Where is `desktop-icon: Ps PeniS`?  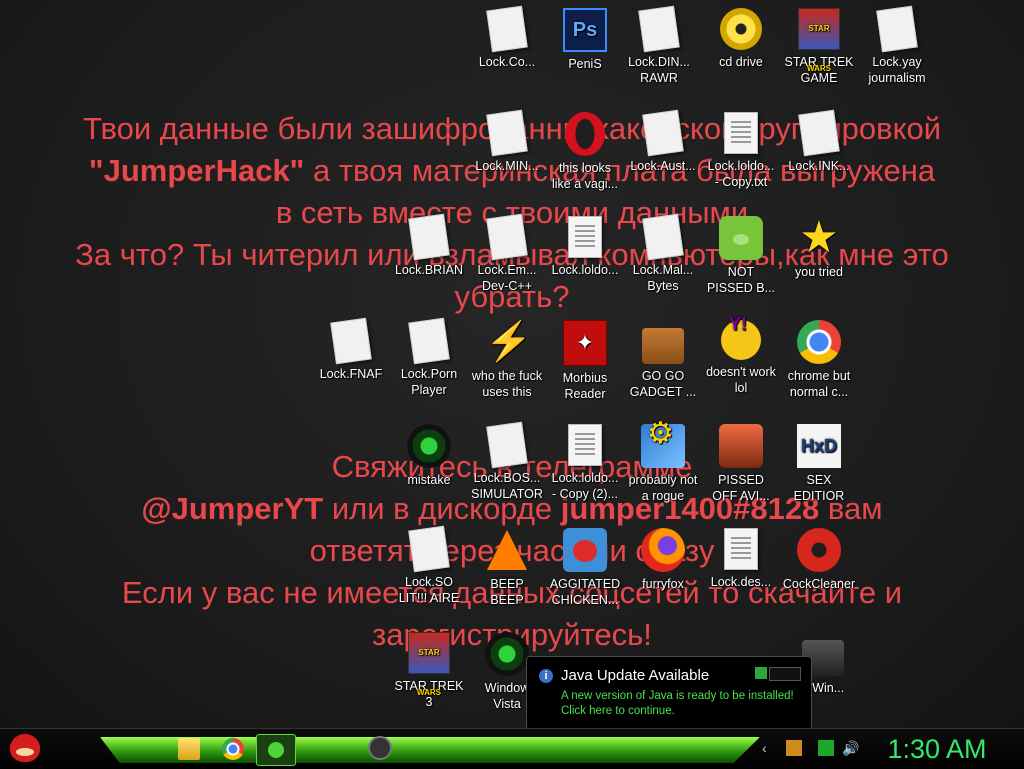 desktop-icon: Ps PeniS is located at coordinates (585, 40).